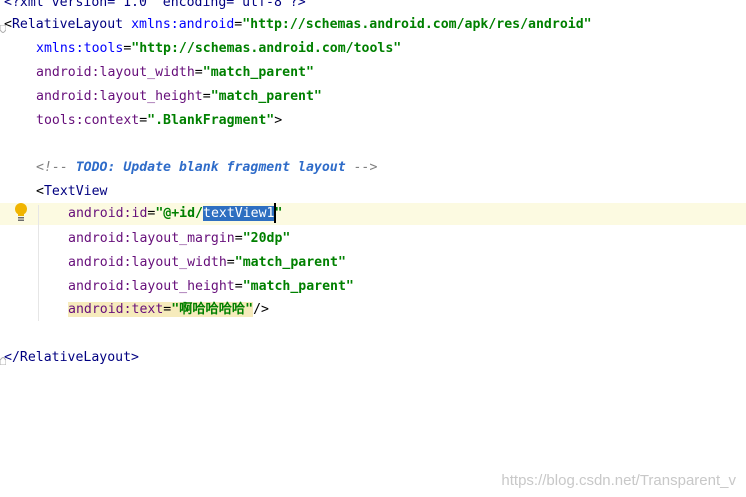  I want to click on attribute: android:text="啊哈哈哈哈"/>, so click(168, 310).